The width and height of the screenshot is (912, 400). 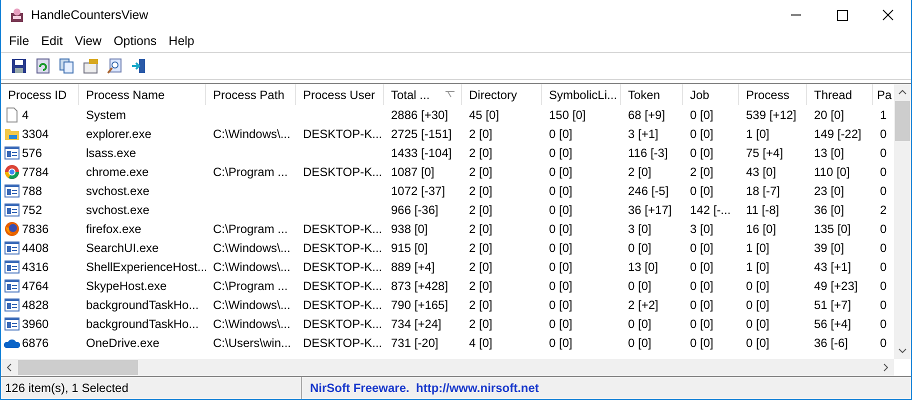 What do you see at coordinates (40, 94) in the screenshot?
I see `column-header: Process ID` at bounding box center [40, 94].